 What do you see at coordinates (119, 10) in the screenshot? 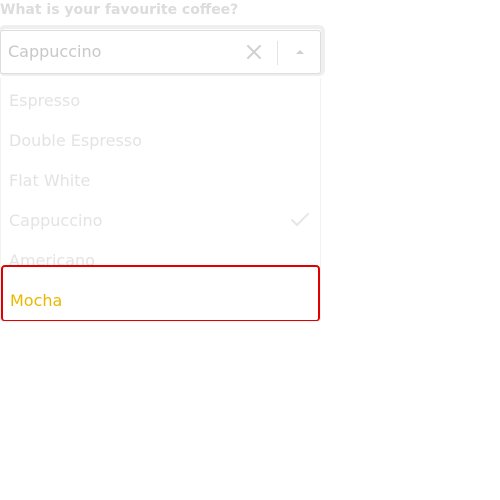
I see `field-label: What is your favourite coffee?` at bounding box center [119, 10].